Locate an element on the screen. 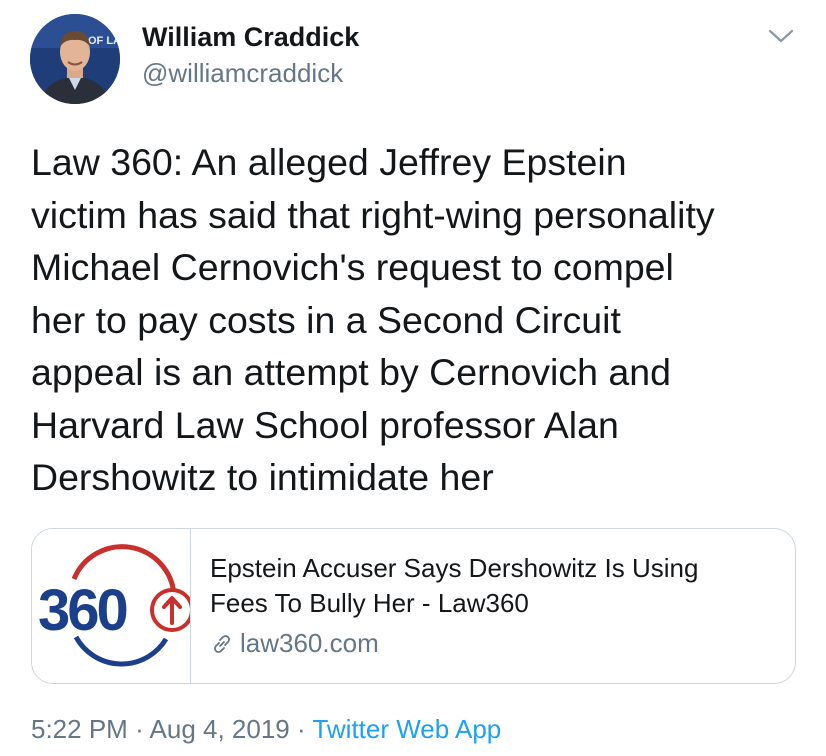 The image size is (826, 756). card-url: law360.com is located at coordinates (492, 643).